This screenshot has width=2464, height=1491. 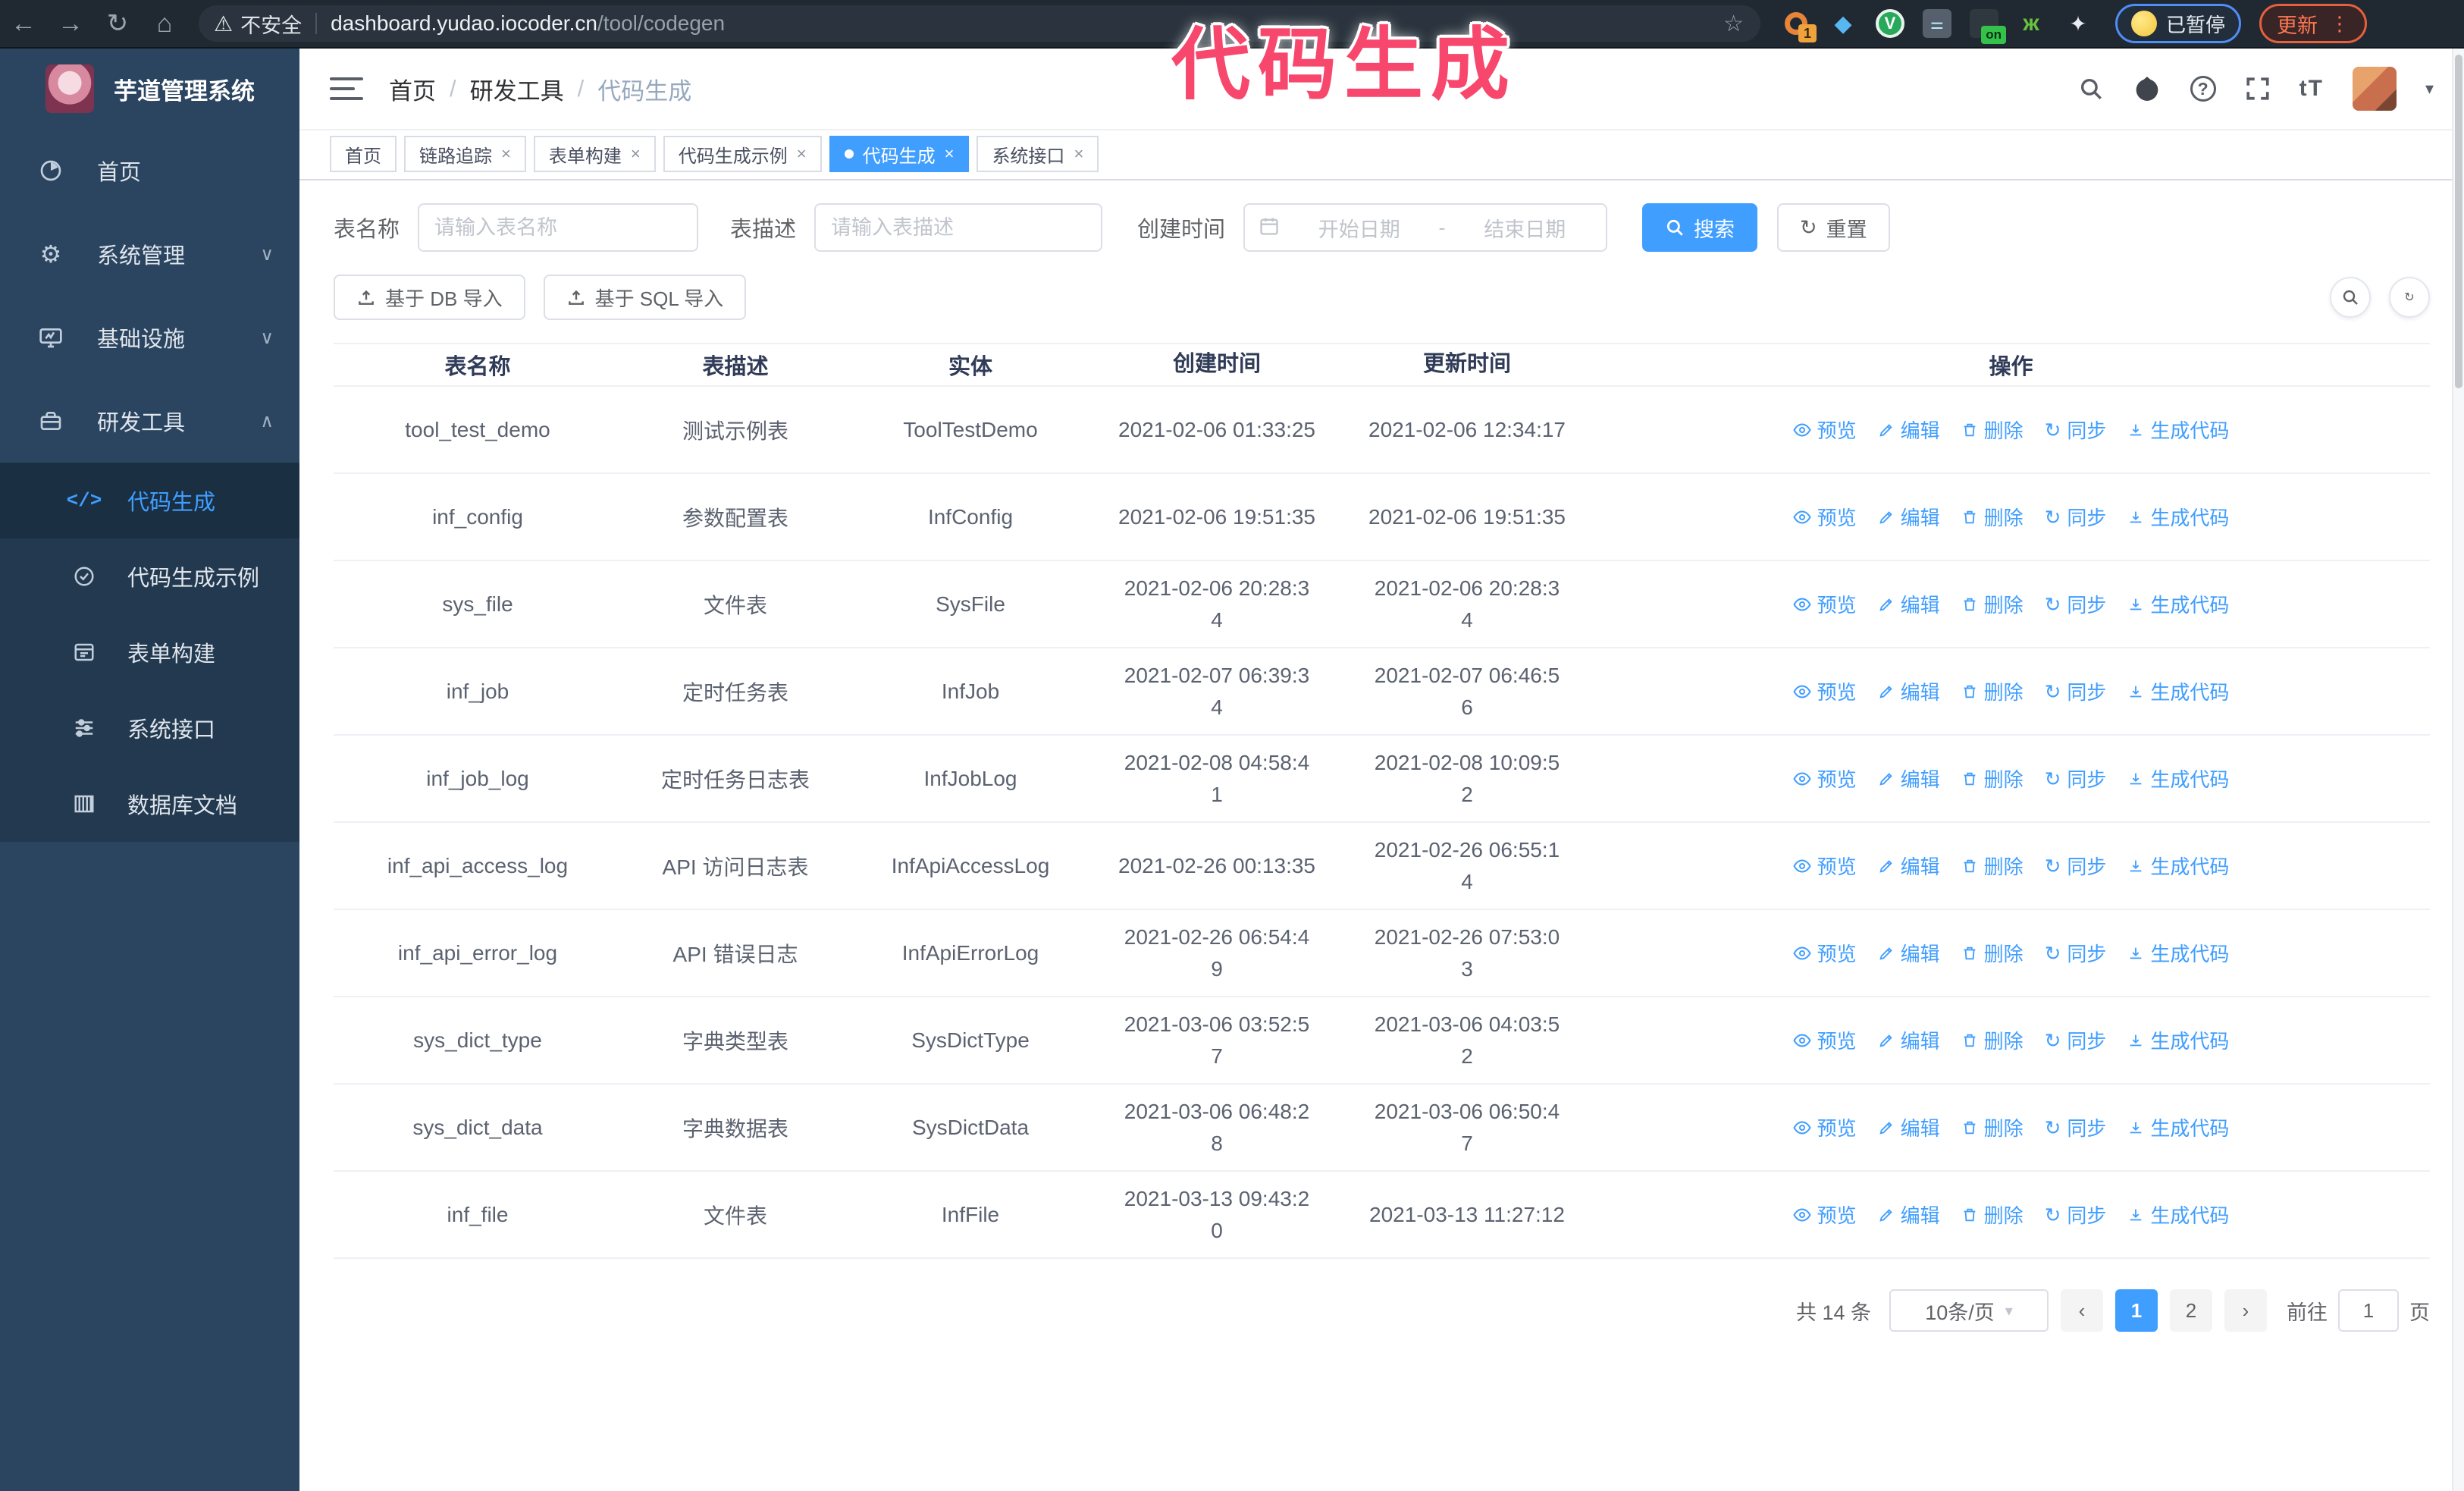 I want to click on browser-update-button: 更新 ⋮, so click(x=2314, y=23).